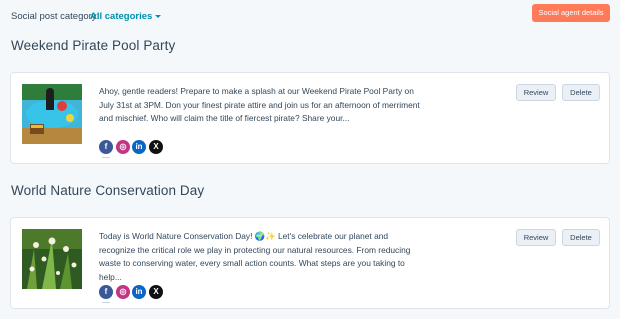  I want to click on category-filter-label: Social post category:, so click(55, 16).